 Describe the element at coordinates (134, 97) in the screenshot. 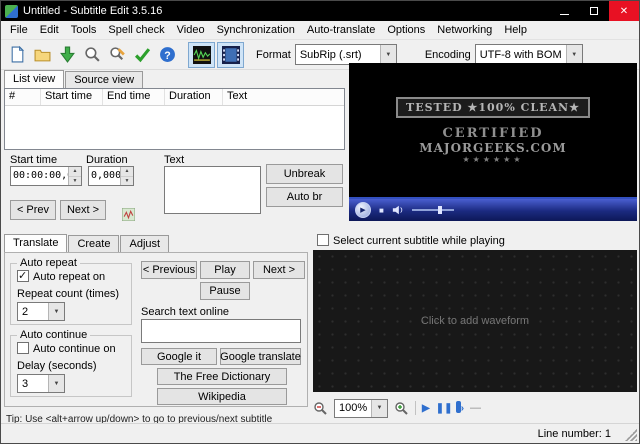

I see `column-end-time: End time` at that location.